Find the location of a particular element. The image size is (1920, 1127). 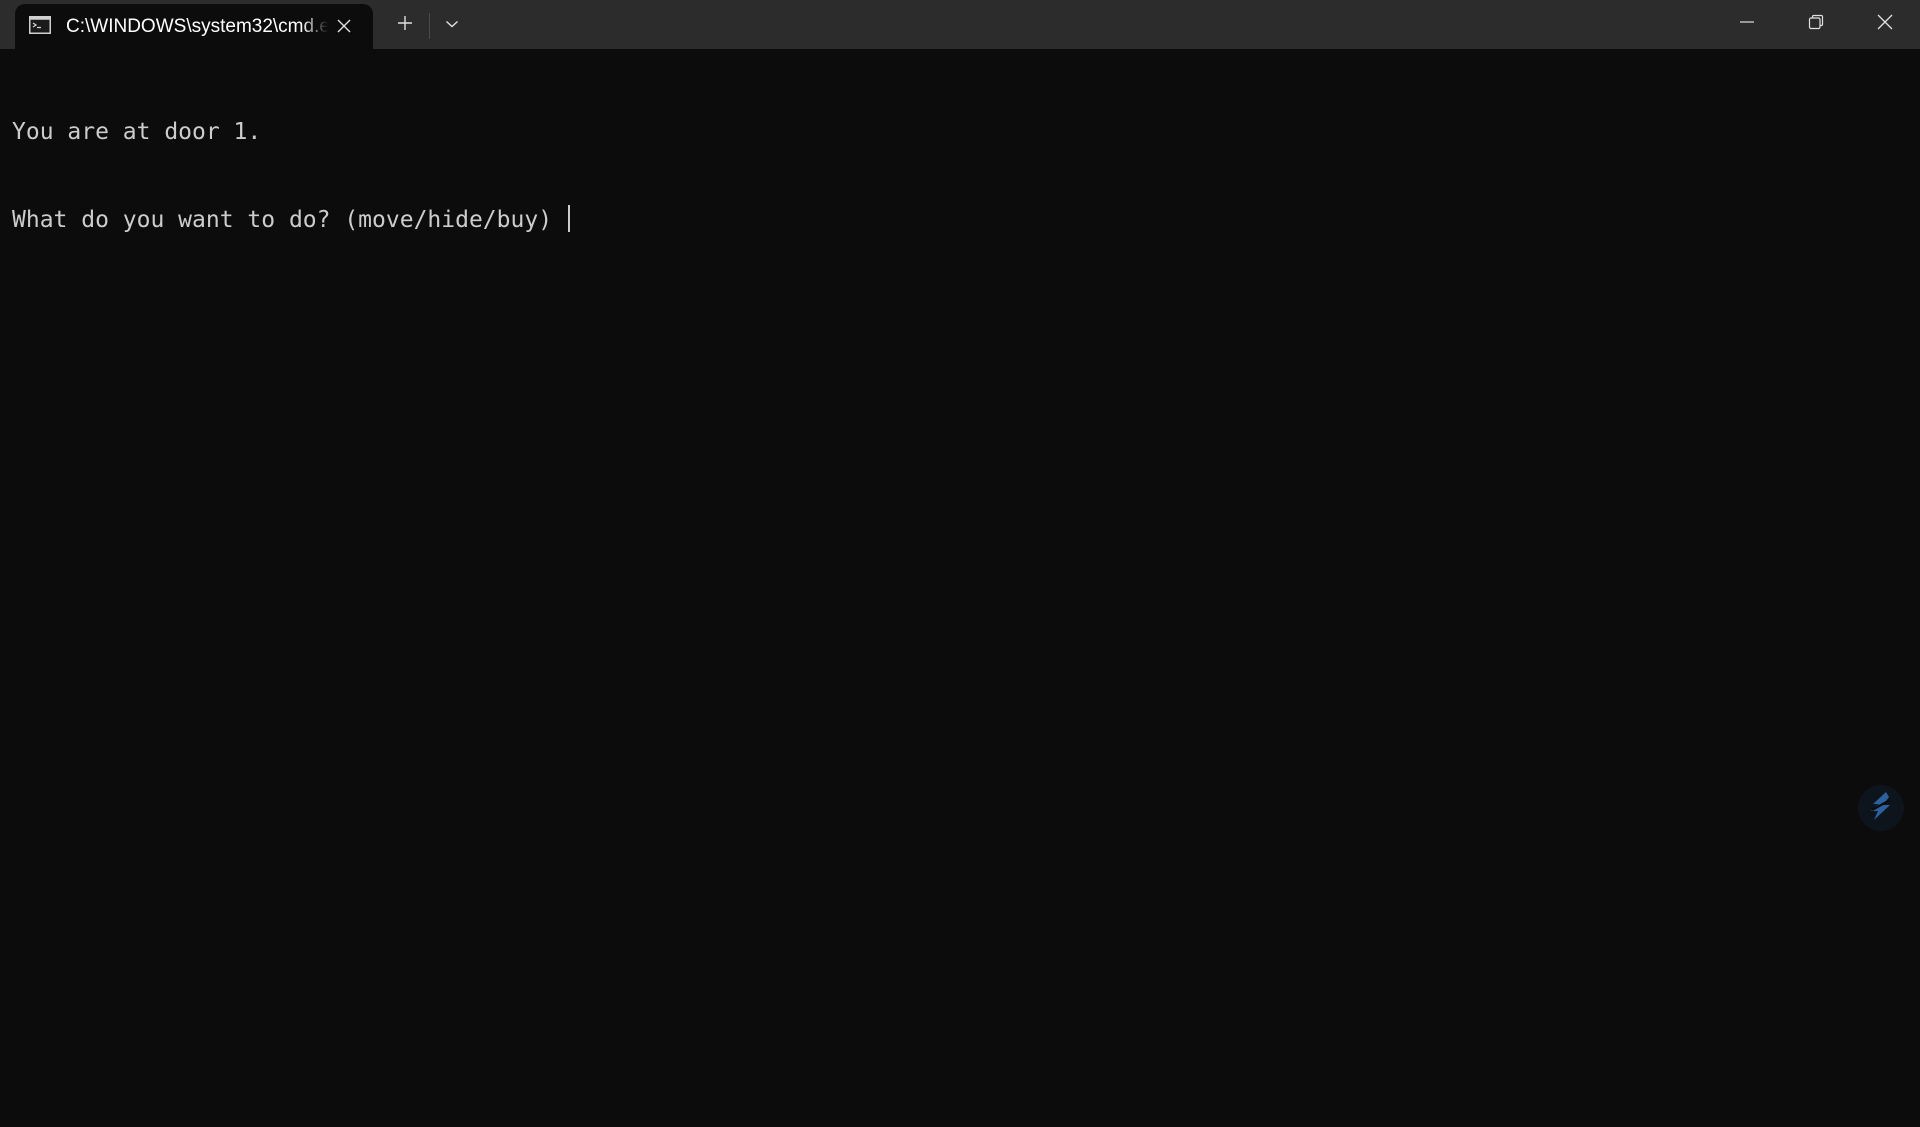

plus-icon is located at coordinates (405, 25).